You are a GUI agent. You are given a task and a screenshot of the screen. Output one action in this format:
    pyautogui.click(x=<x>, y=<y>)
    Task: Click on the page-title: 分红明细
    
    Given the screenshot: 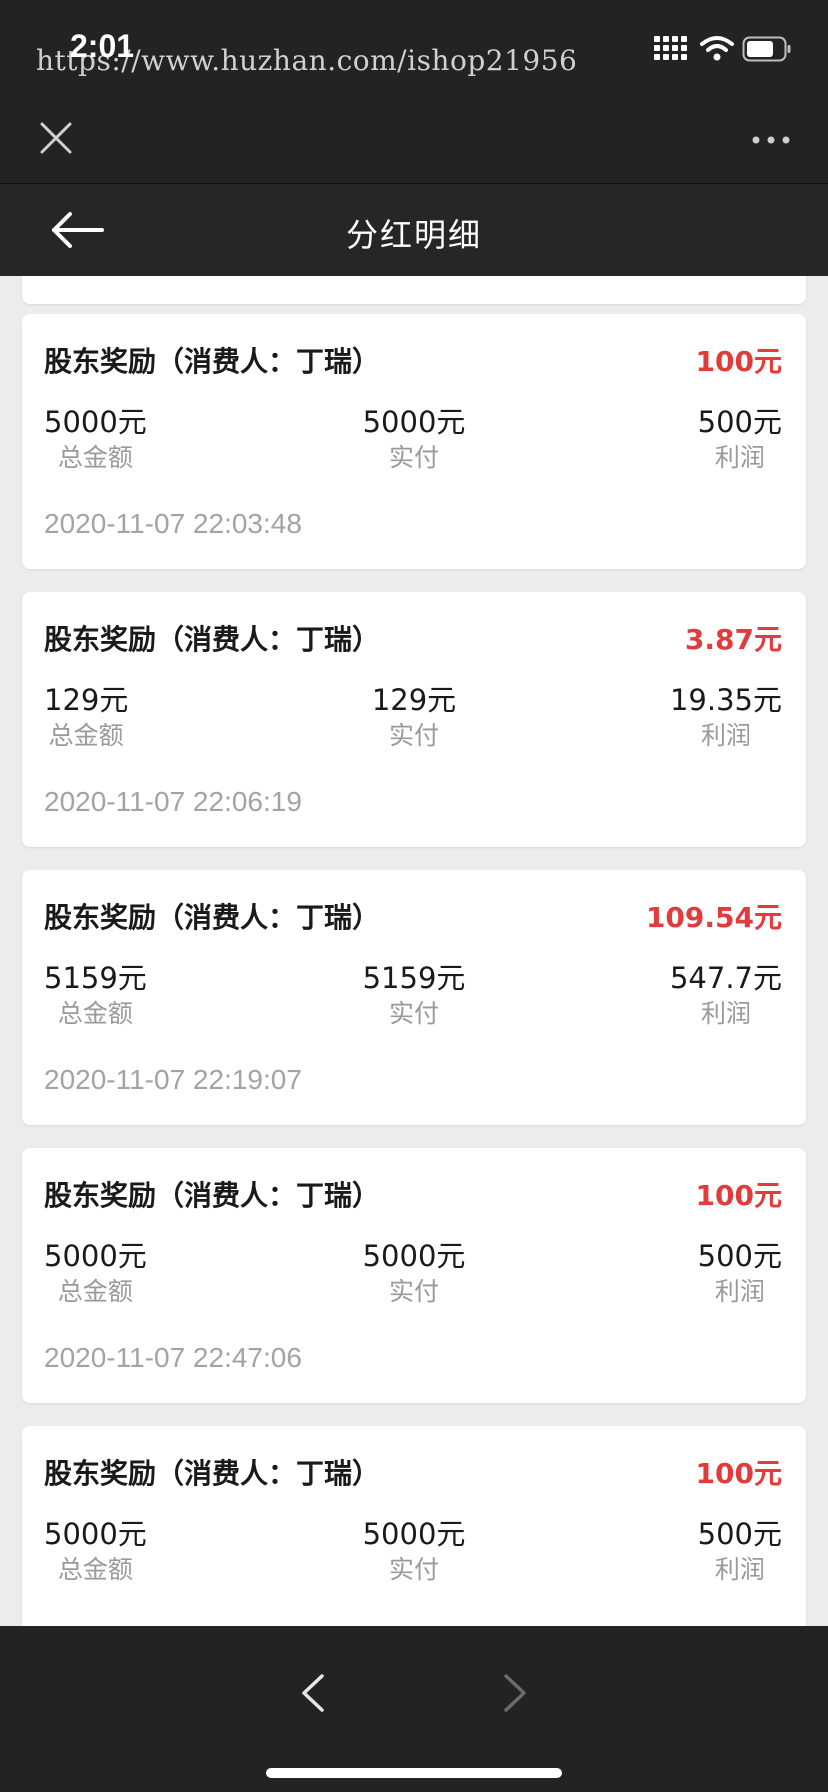 What is the action you would take?
    pyautogui.click(x=413, y=235)
    